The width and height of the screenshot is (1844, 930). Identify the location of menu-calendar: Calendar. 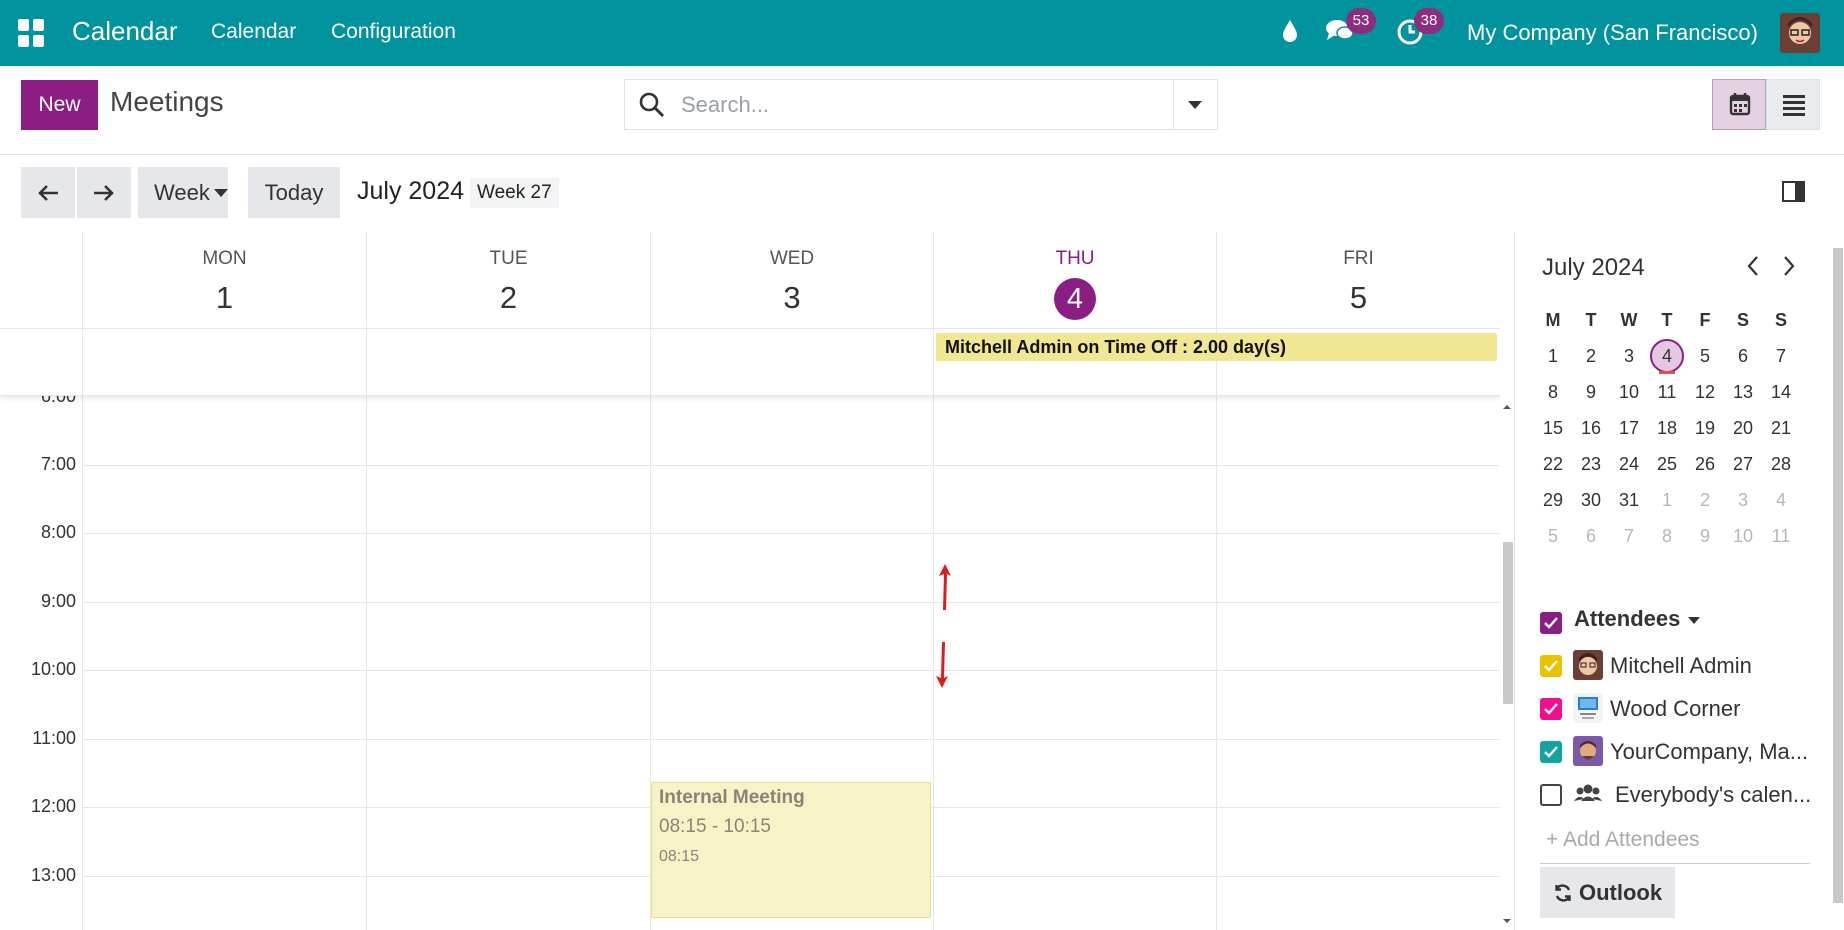
(253, 32).